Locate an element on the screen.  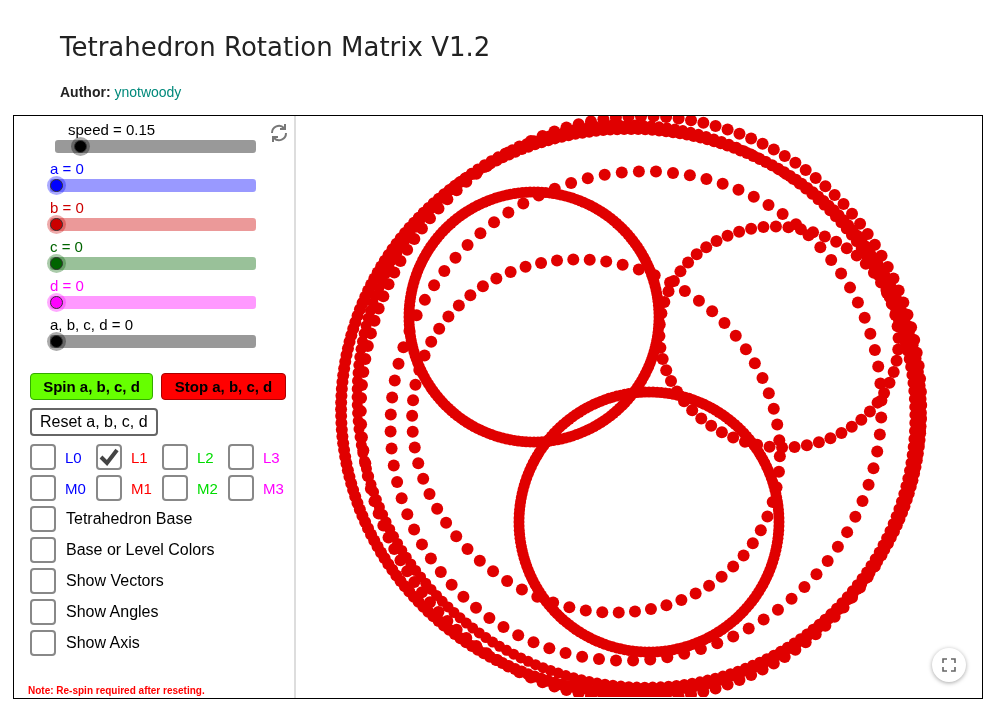
author-link: ynotwoody is located at coordinates (148, 92).